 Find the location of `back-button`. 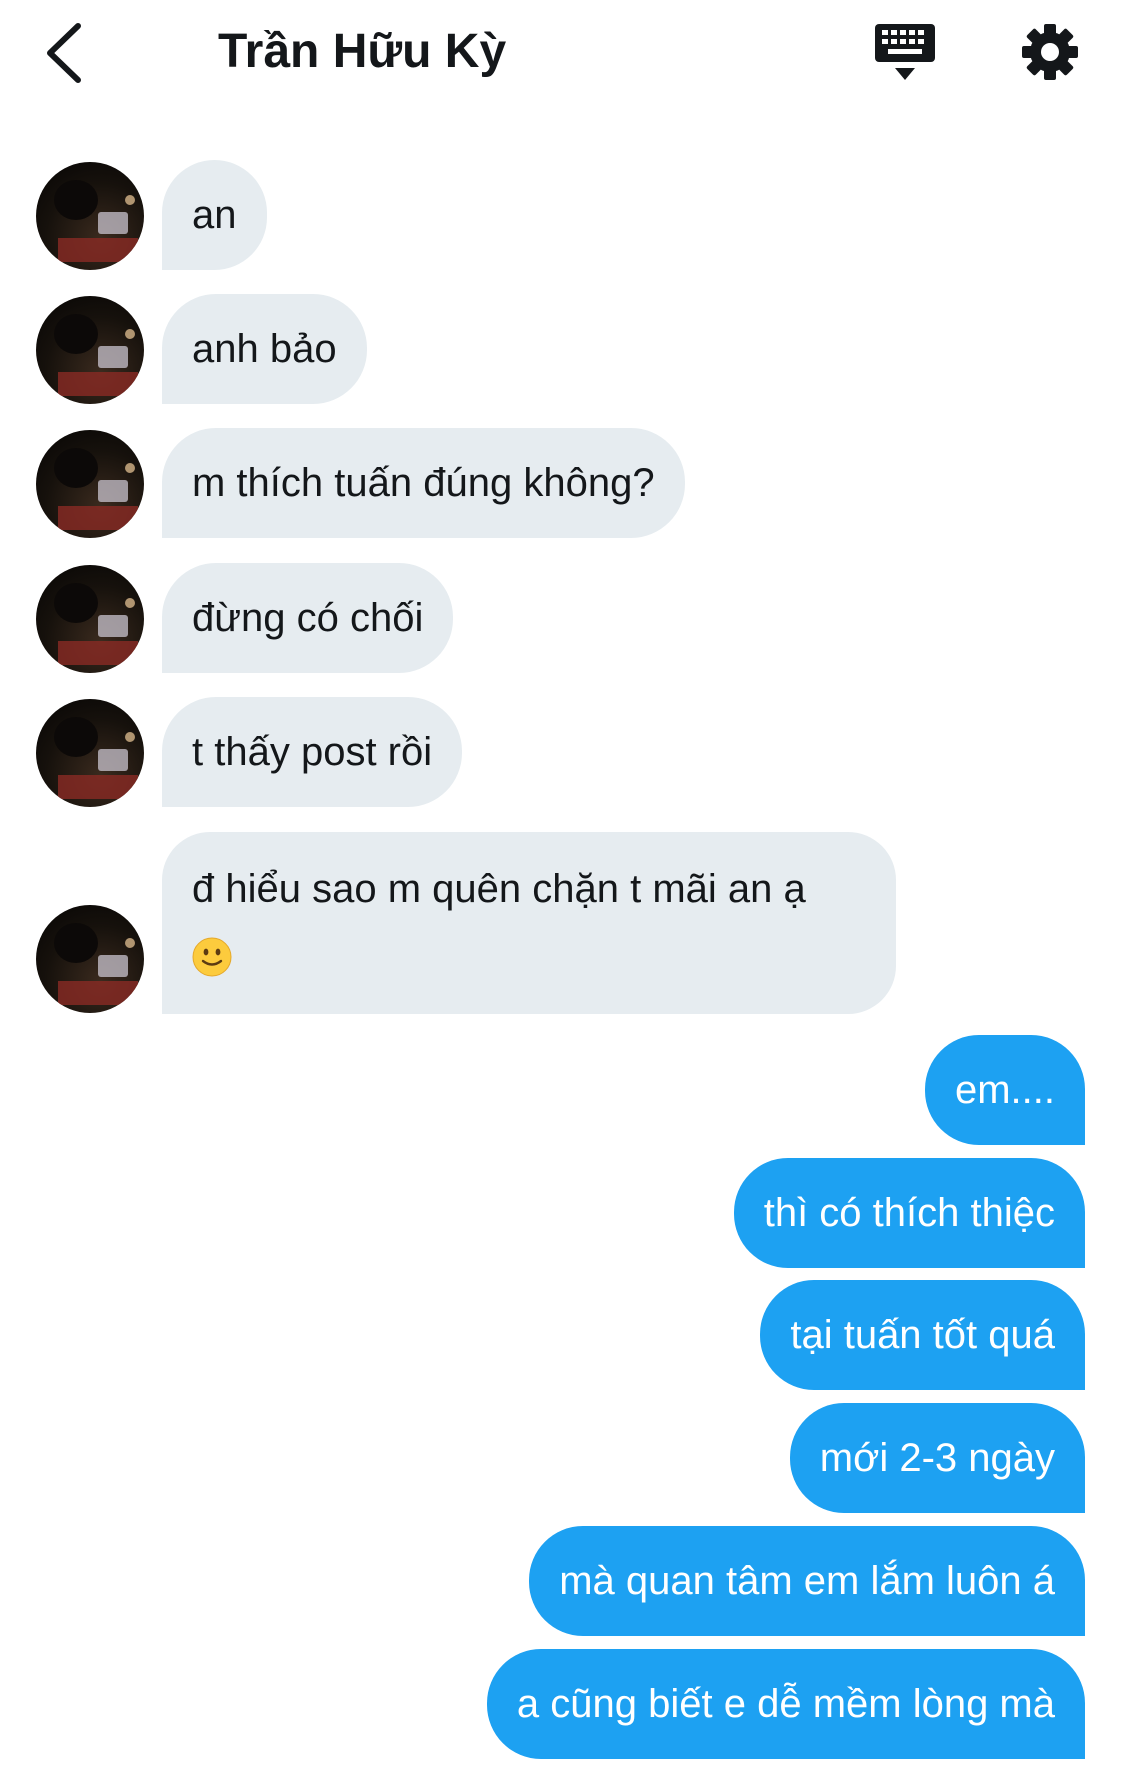

back-button is located at coordinates (65, 53).